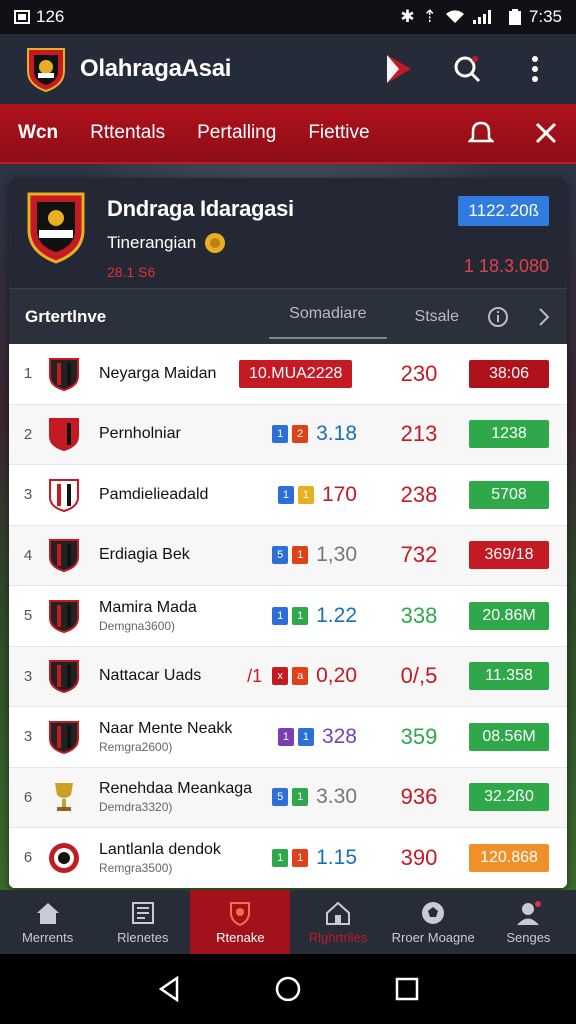 The image size is (576, 1024). What do you see at coordinates (528, 937) in the screenshot?
I see `nav-label: Senges` at bounding box center [528, 937].